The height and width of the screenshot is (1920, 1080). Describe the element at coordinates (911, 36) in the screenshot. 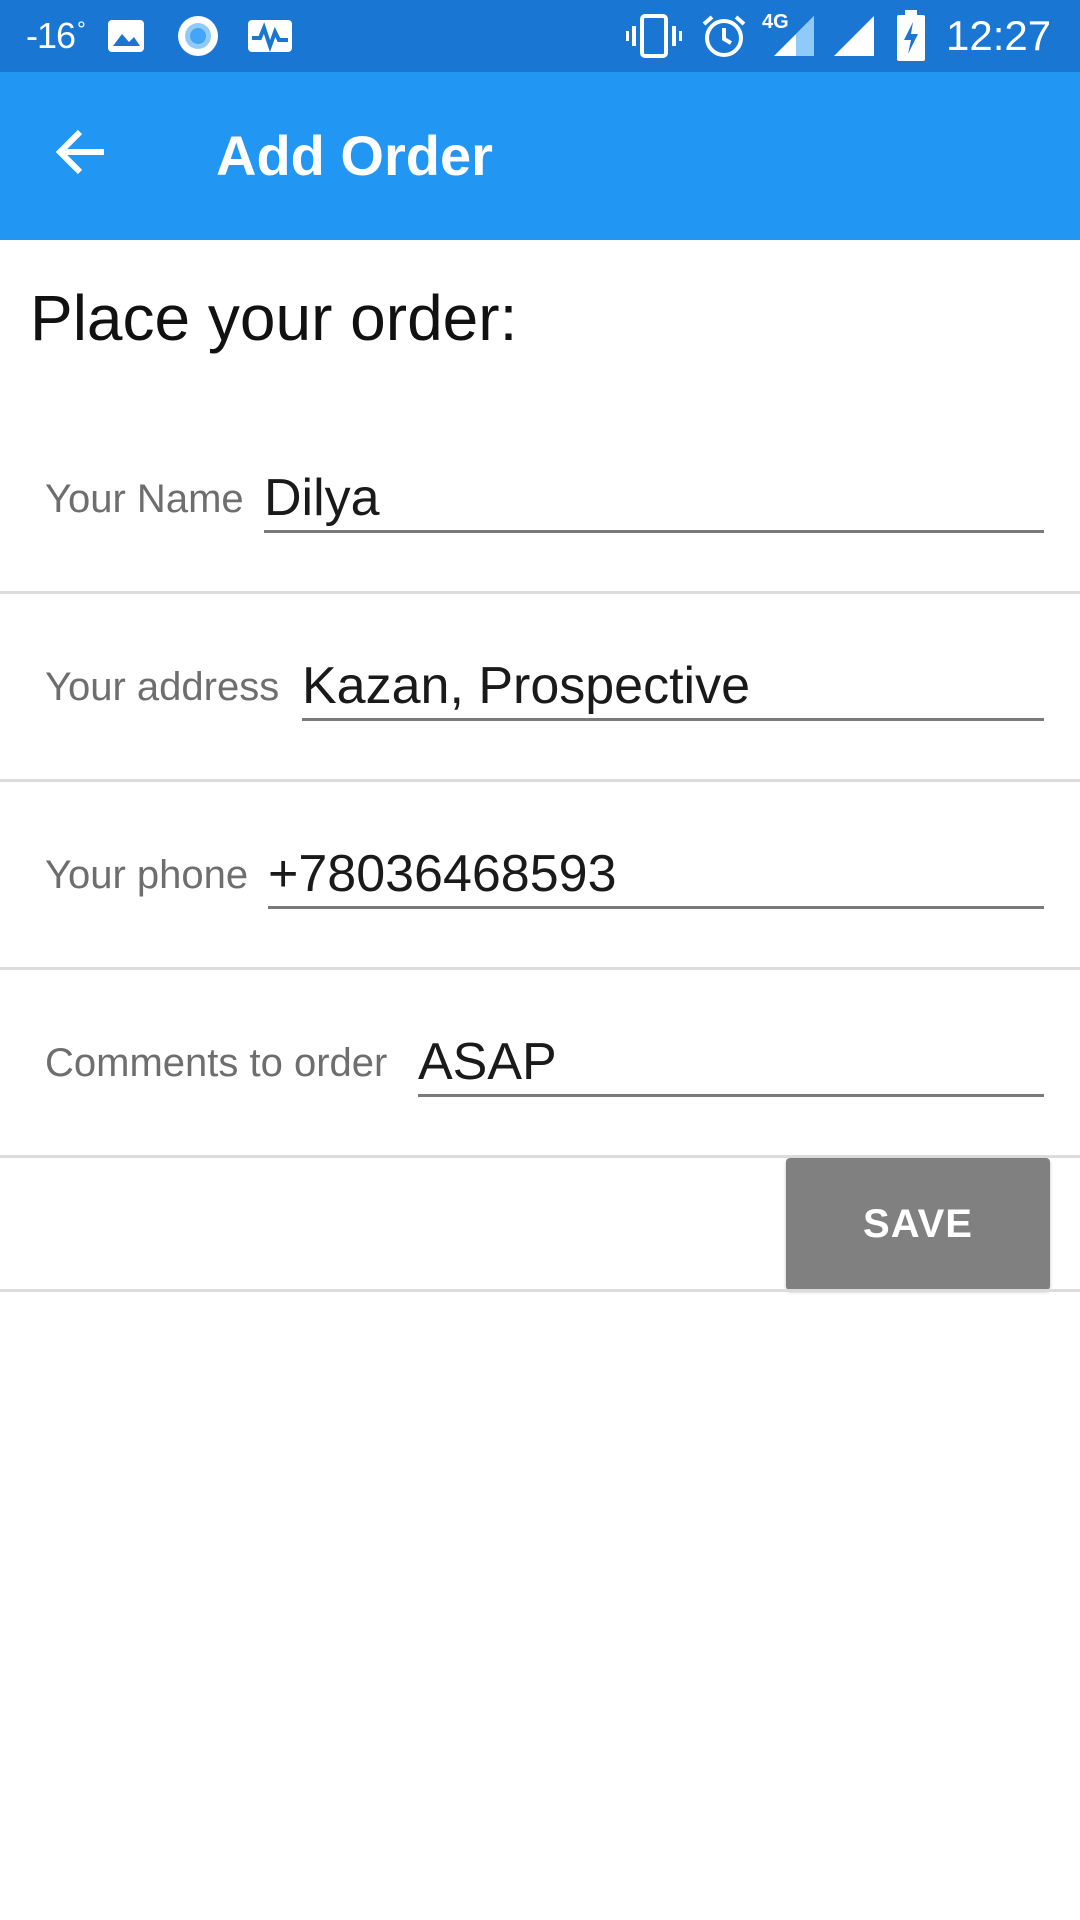

I see `battery-charging-icon` at that location.